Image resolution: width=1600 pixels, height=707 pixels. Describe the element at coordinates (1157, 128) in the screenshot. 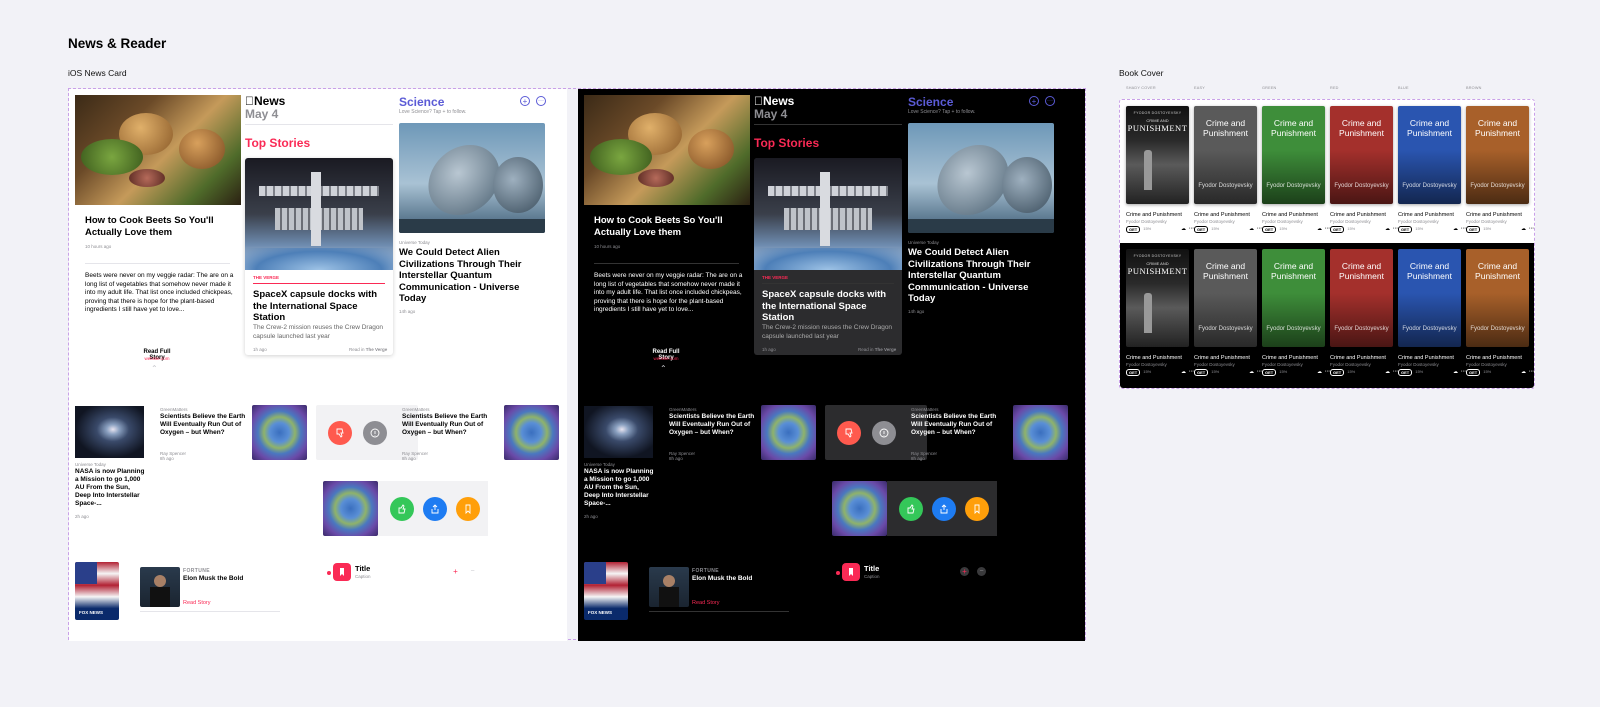

I see `photo-cover-title: PUNISHMENT` at that location.